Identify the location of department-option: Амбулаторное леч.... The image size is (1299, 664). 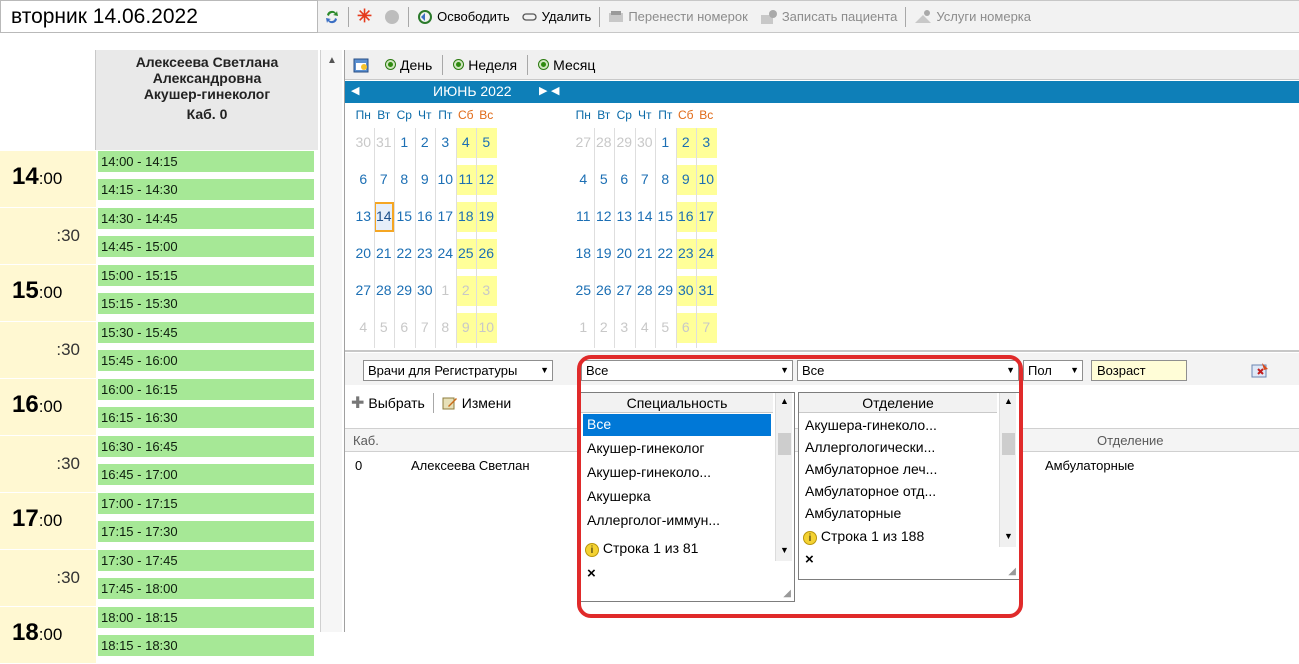
(899, 470).